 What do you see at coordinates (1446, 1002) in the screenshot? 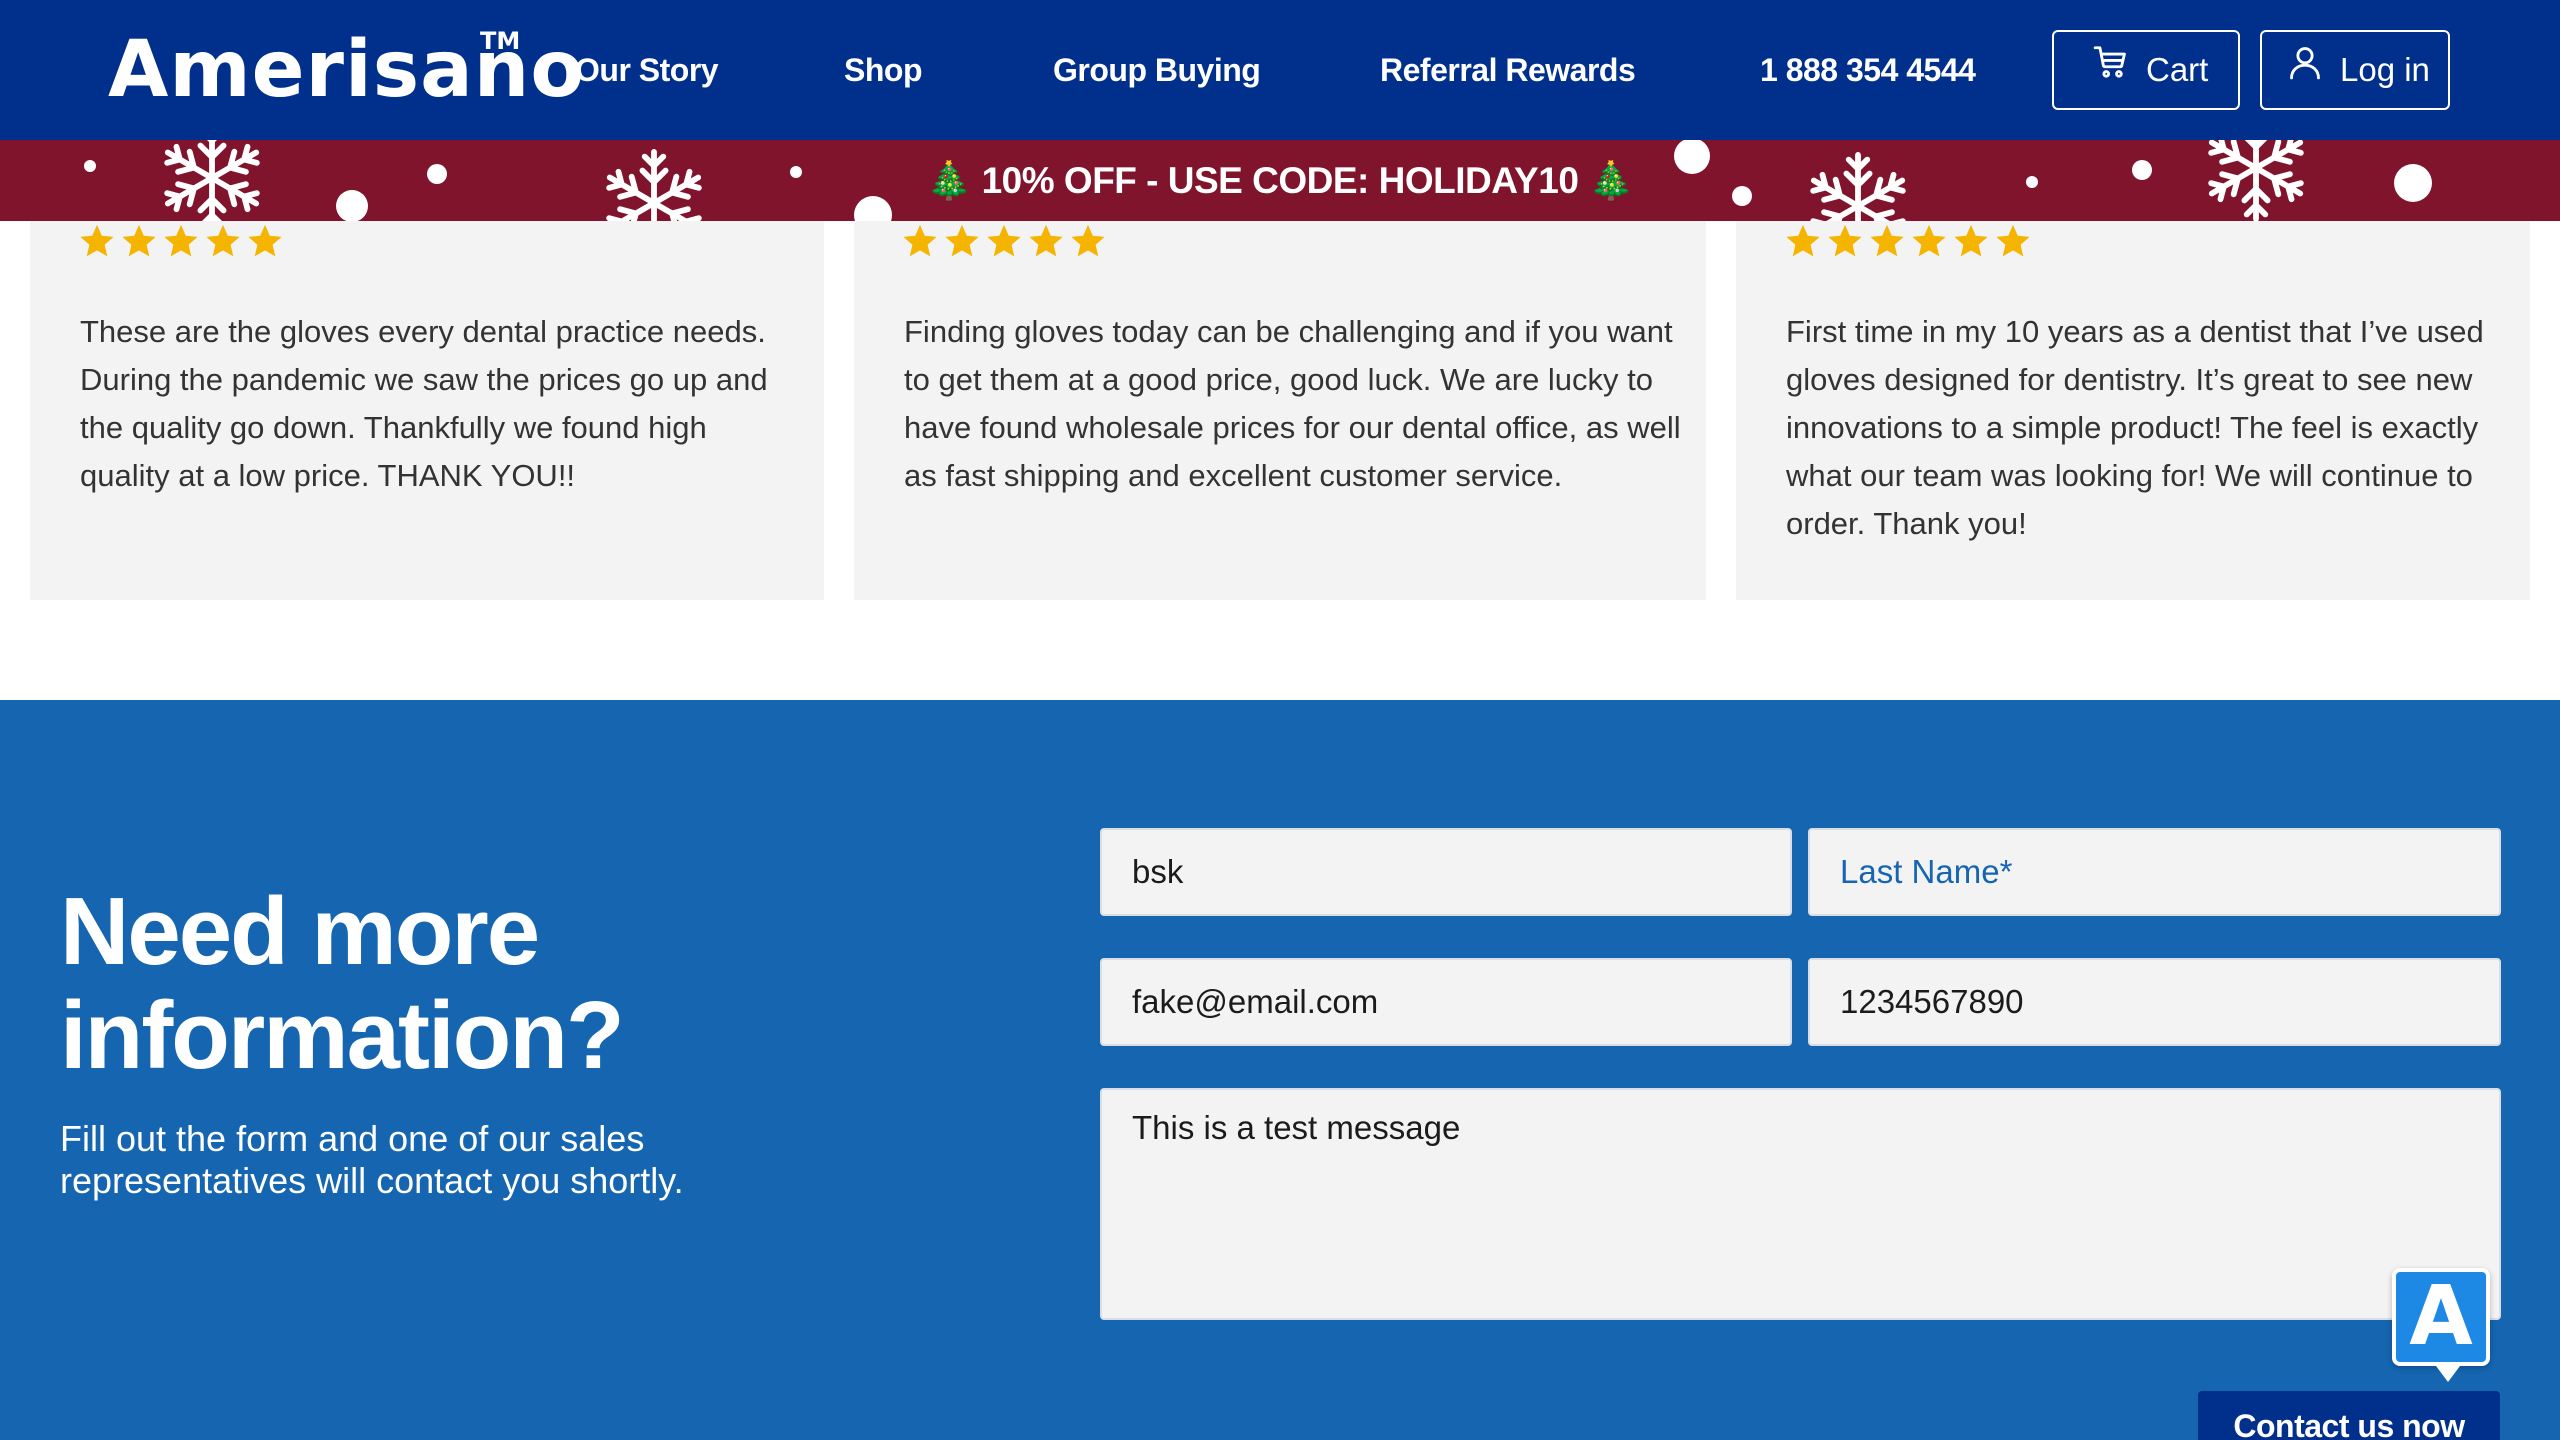
I see `email-field` at bounding box center [1446, 1002].